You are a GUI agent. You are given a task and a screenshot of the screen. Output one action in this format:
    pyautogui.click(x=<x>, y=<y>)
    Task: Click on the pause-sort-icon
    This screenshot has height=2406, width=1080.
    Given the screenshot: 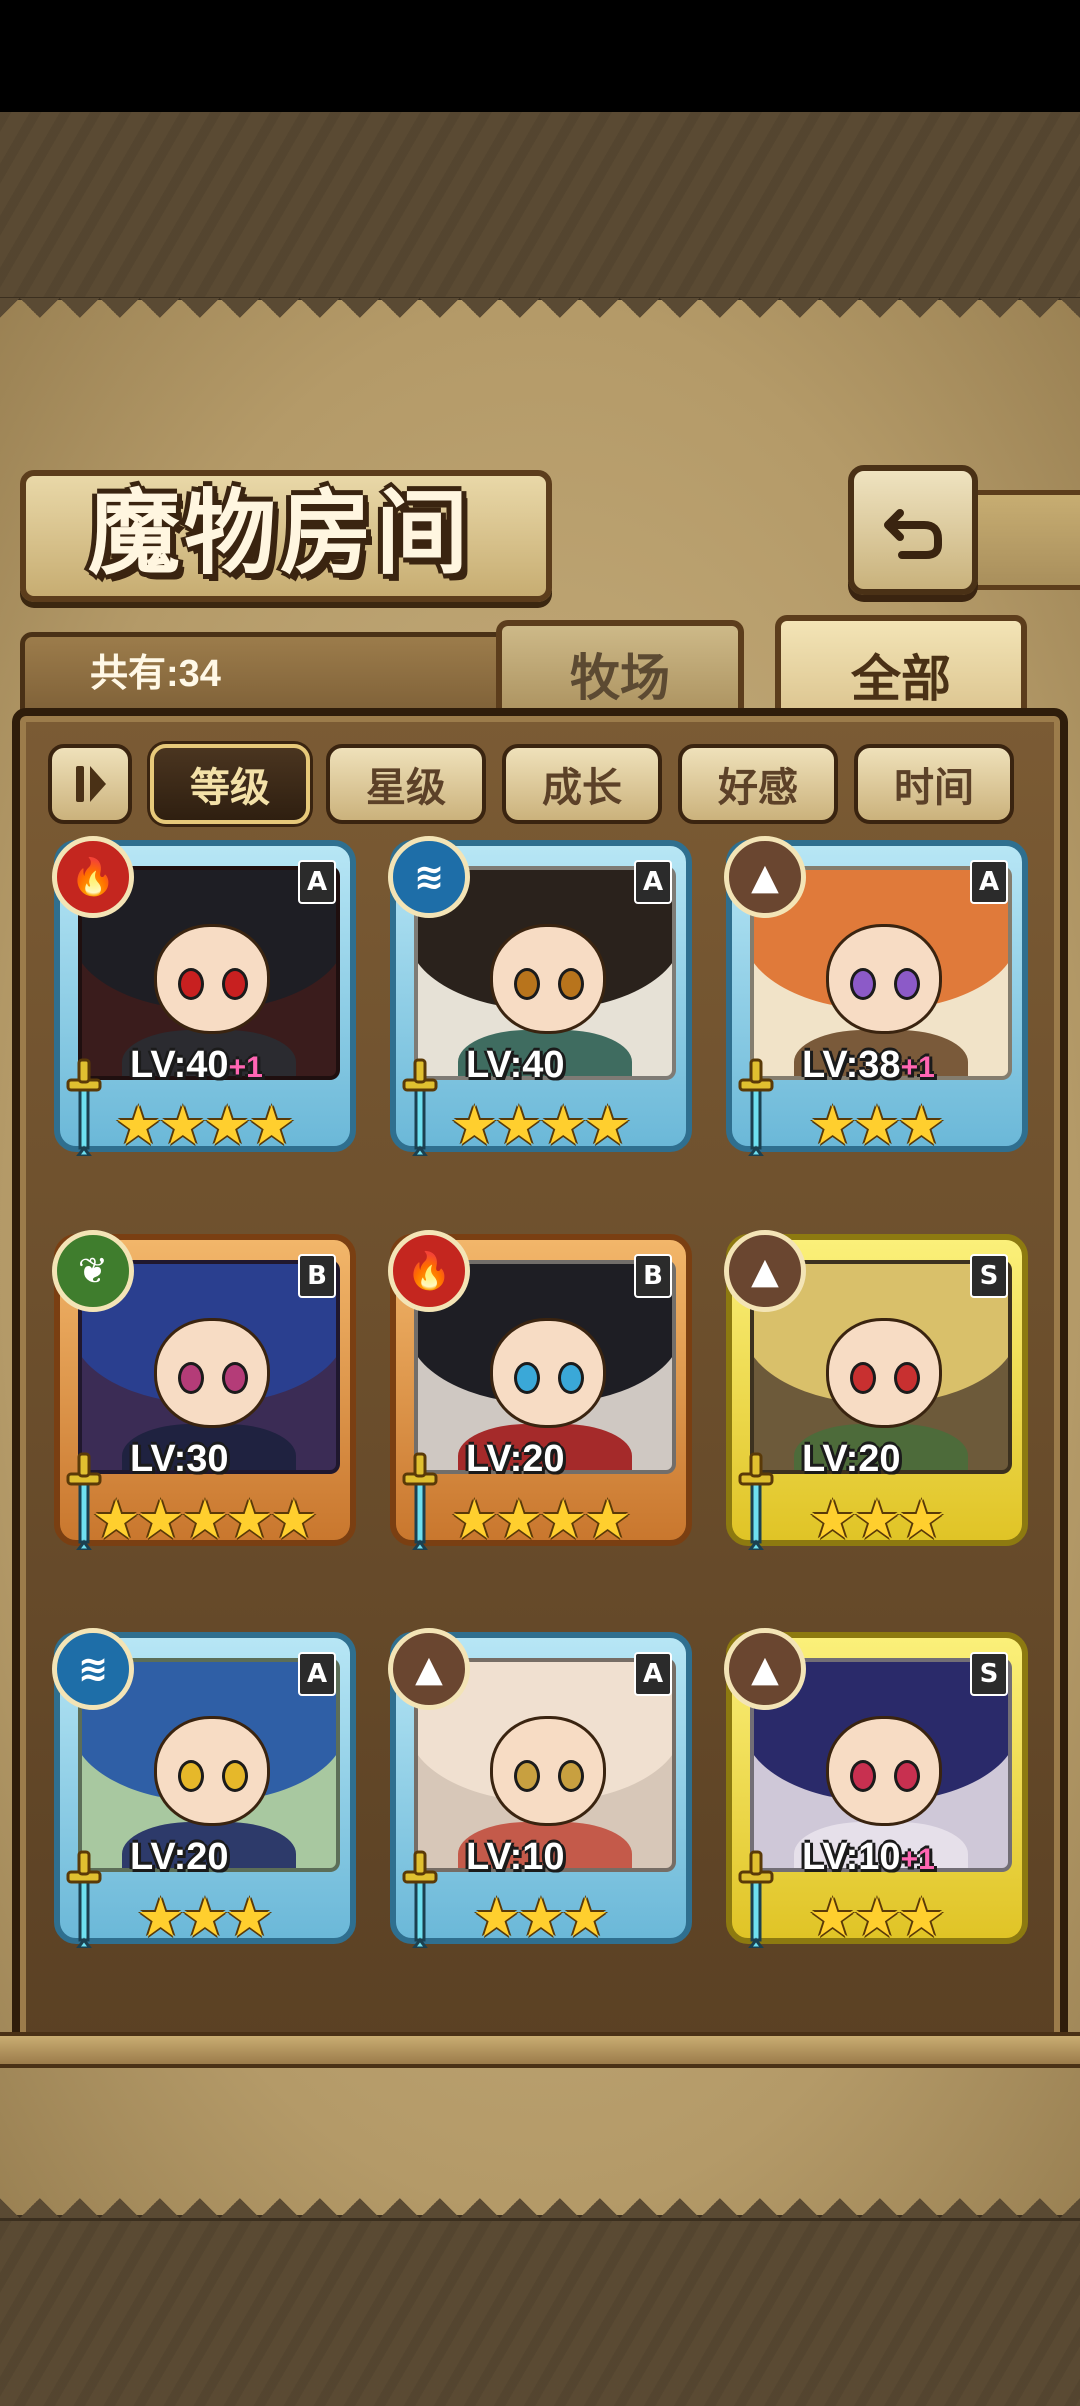 What is the action you would take?
    pyautogui.click(x=91, y=784)
    